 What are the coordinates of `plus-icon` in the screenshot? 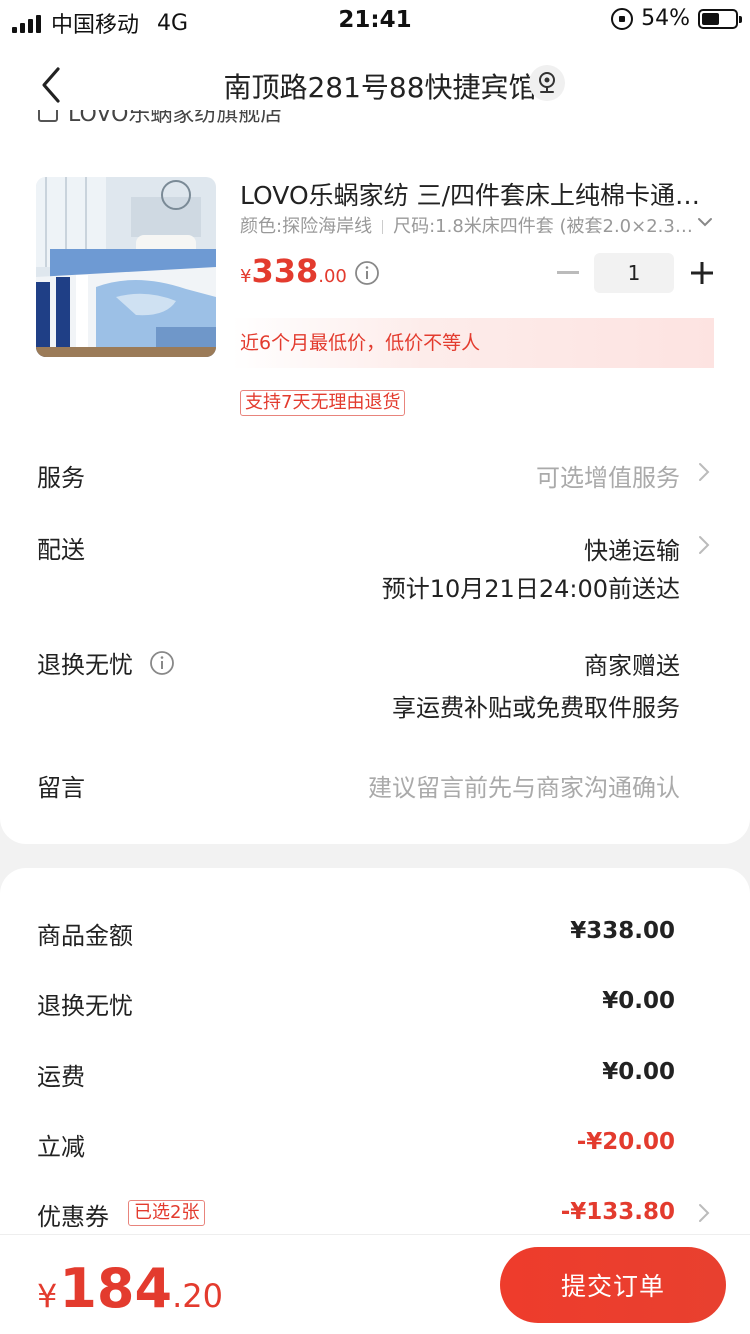 It's located at (702, 273).